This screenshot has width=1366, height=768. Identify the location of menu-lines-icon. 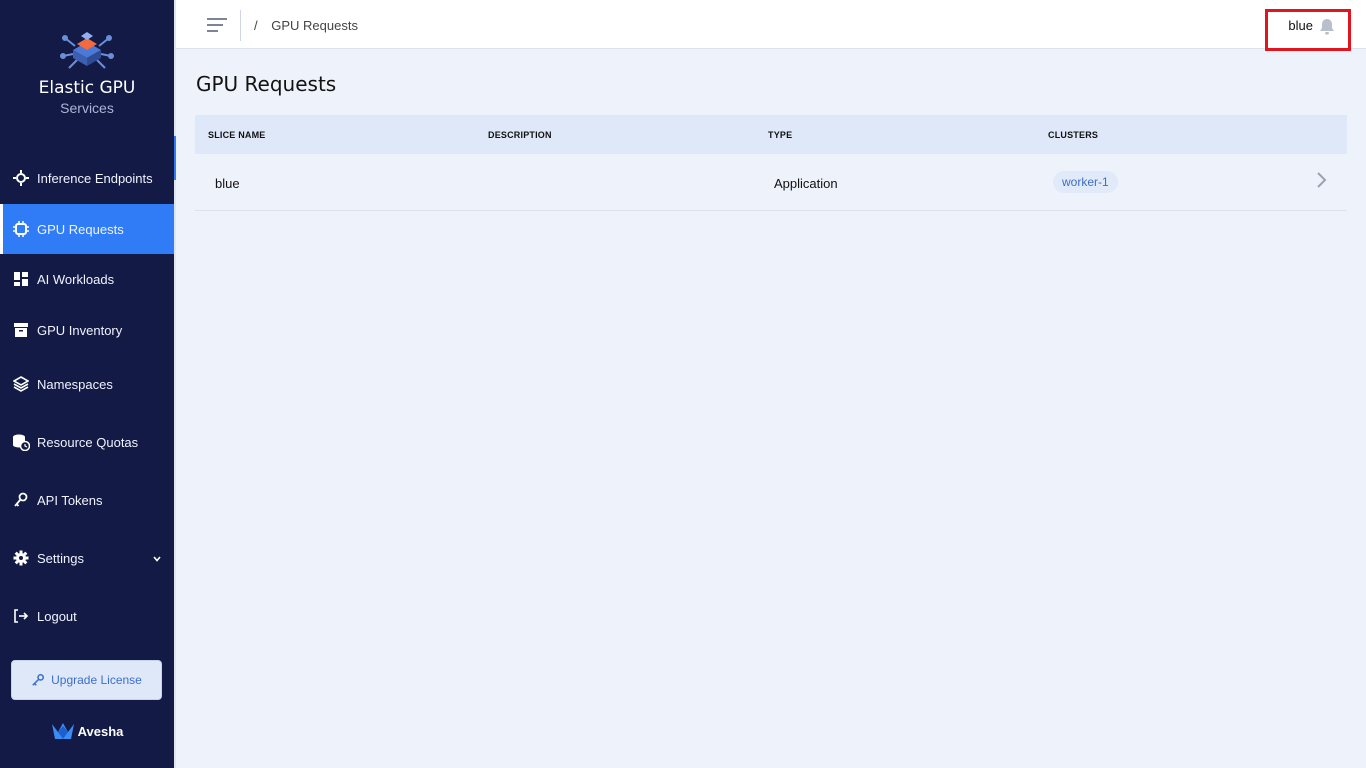
(217, 25).